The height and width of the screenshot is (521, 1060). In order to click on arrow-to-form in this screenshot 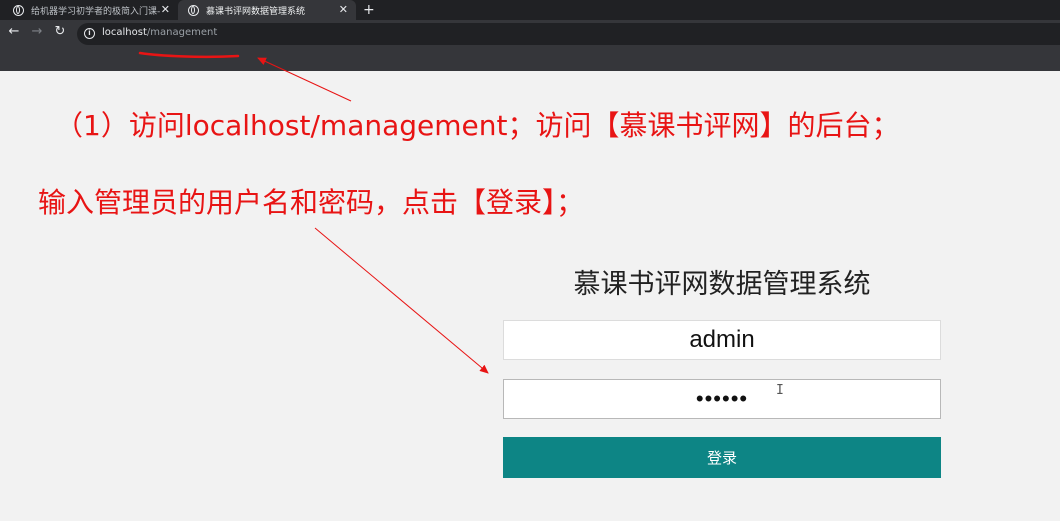, I will do `click(401, 300)`.